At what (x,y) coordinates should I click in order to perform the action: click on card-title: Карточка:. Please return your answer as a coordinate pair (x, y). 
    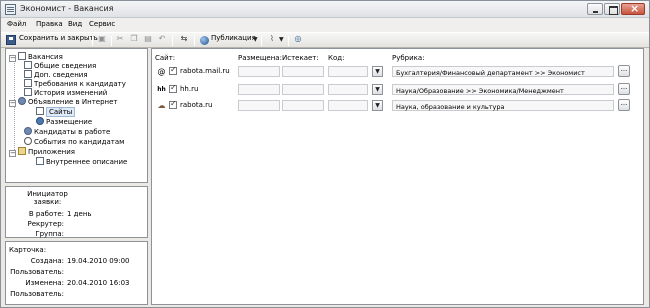
    Looking at the image, I should click on (28, 250).